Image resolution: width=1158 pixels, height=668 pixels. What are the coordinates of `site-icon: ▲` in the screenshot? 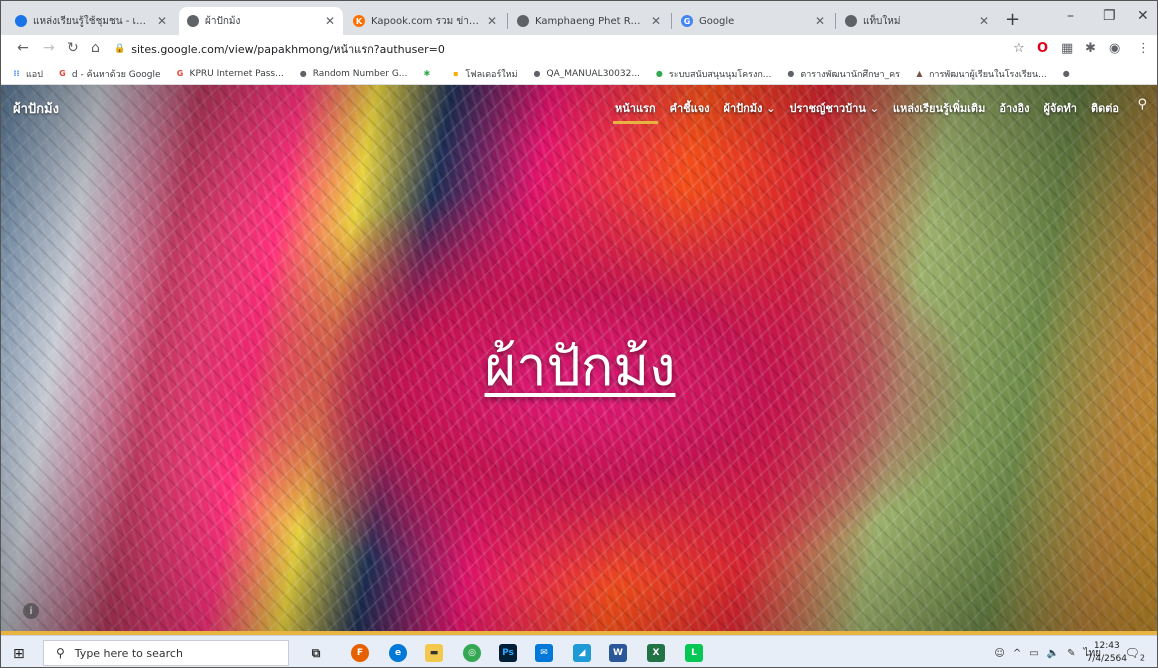 It's located at (919, 73).